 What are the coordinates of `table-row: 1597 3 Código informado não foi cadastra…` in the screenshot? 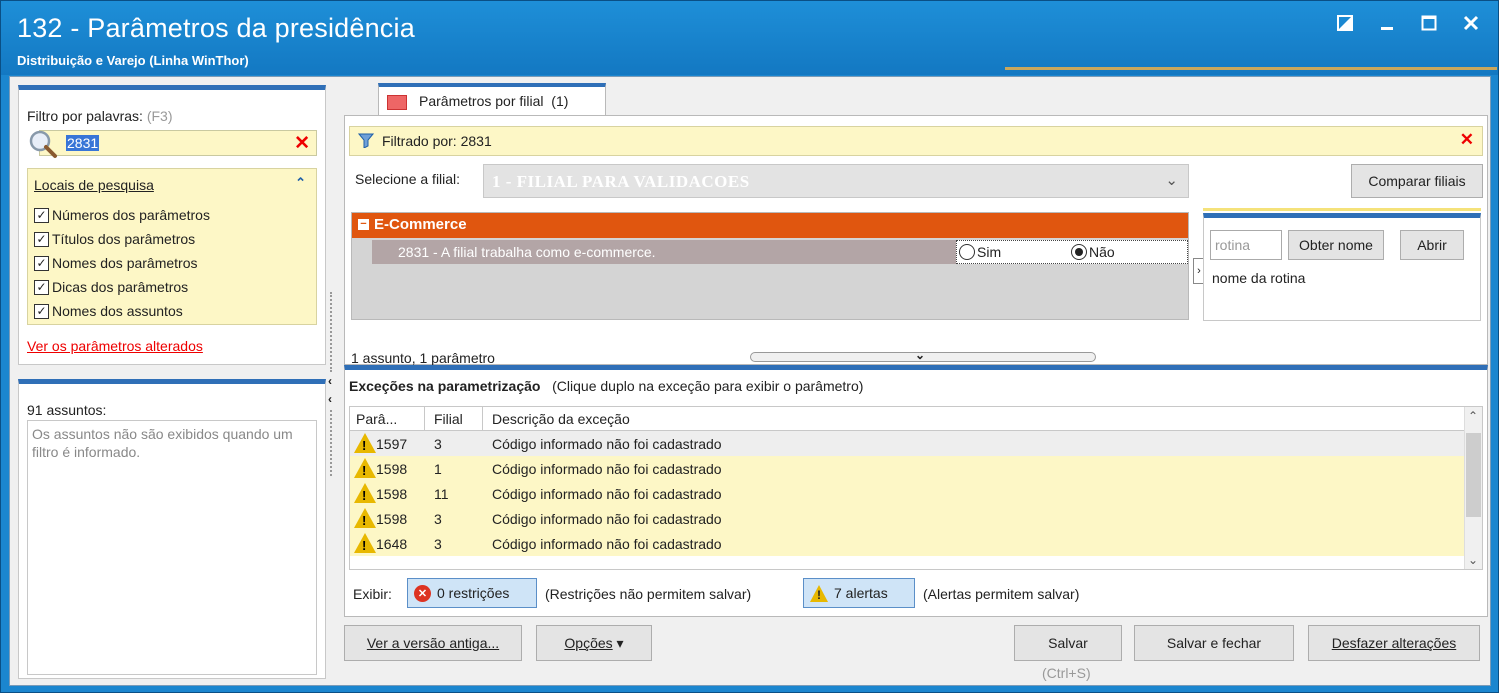 It's located at (908, 443).